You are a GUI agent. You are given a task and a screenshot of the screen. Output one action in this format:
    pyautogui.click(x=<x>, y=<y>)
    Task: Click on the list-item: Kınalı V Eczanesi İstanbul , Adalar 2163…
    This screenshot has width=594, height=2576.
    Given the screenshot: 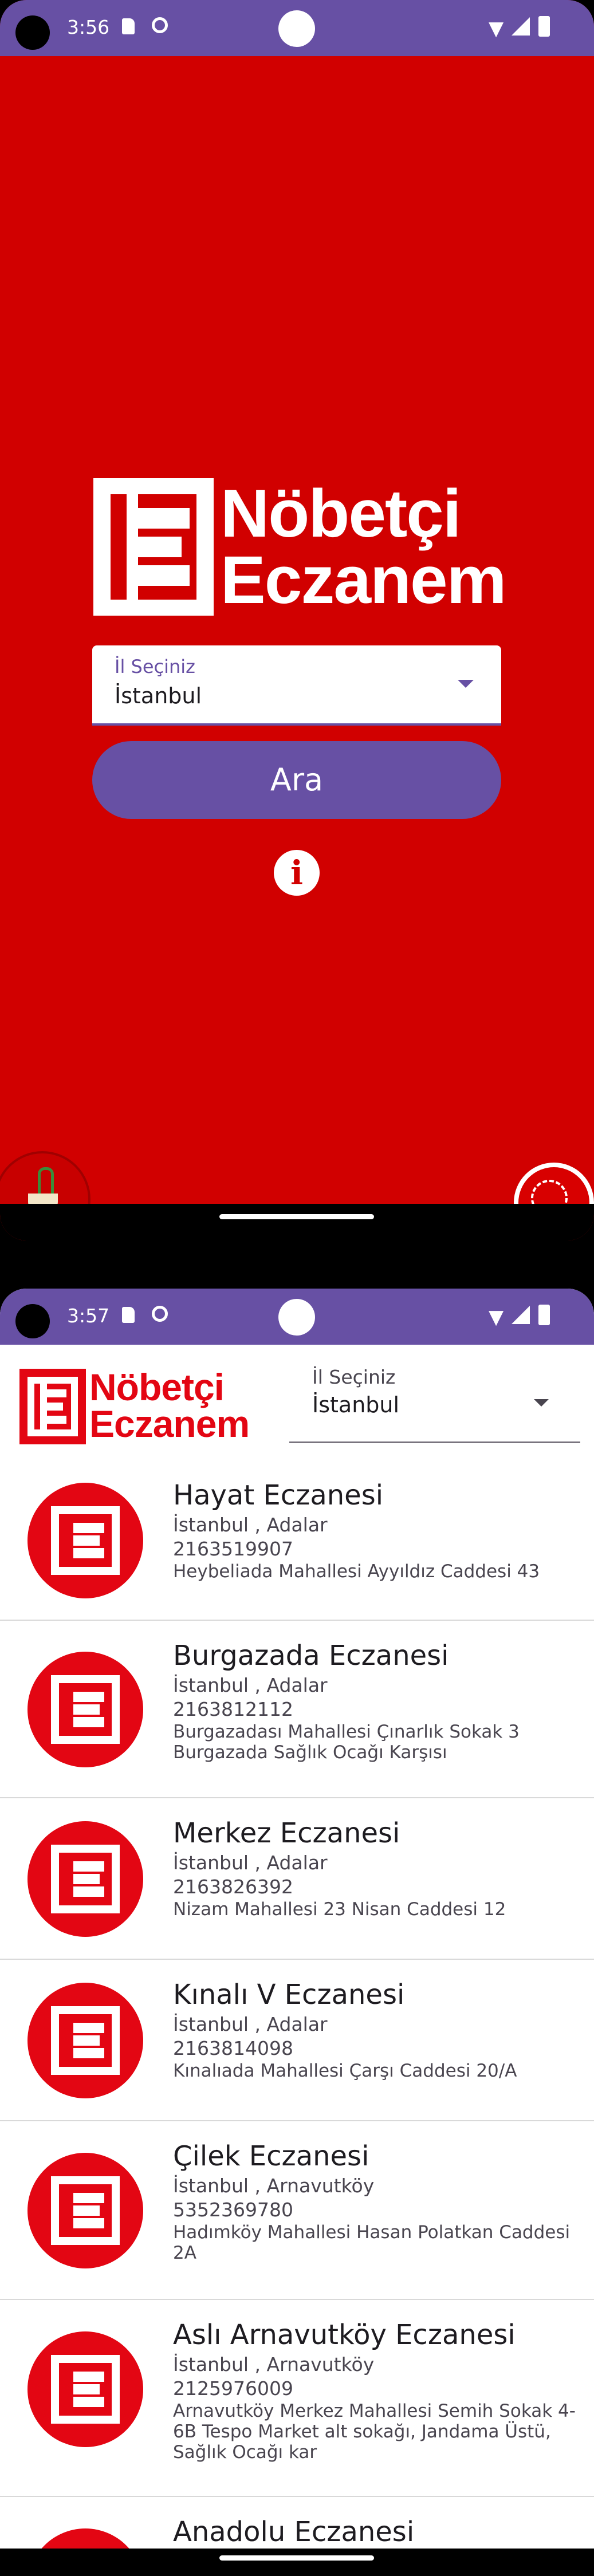 What is the action you would take?
    pyautogui.click(x=297, y=2040)
    